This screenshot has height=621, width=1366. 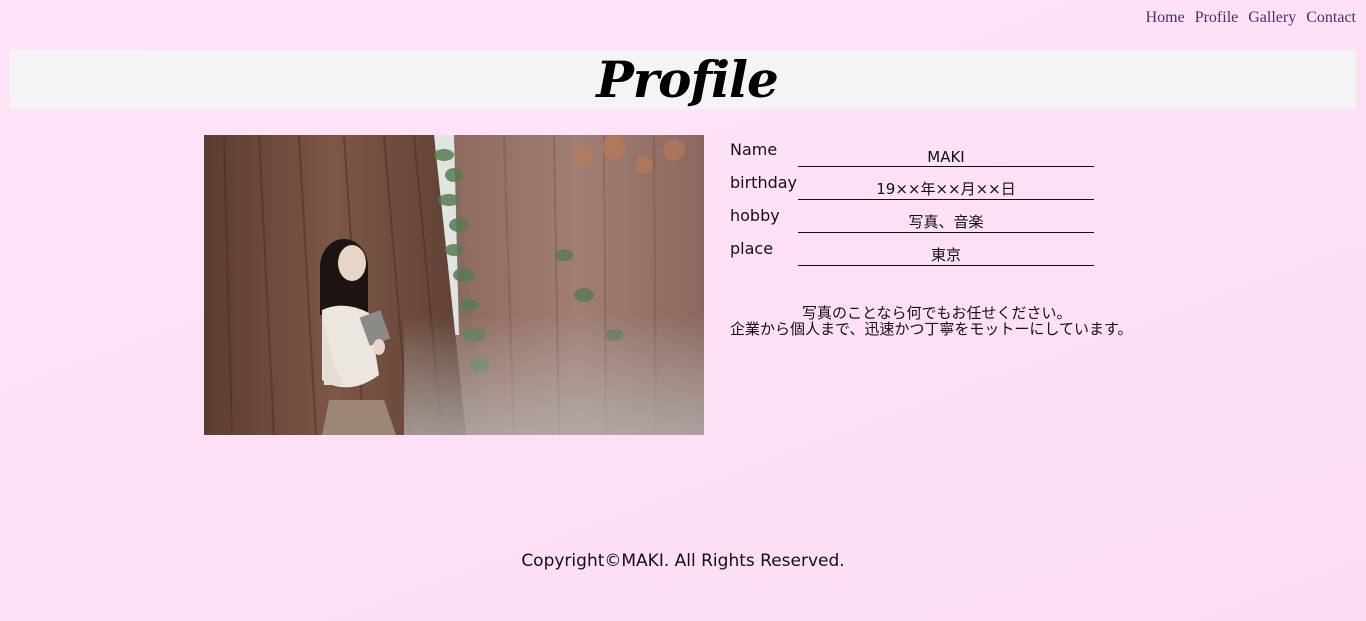 I want to click on value-name: MAKI, so click(x=946, y=151).